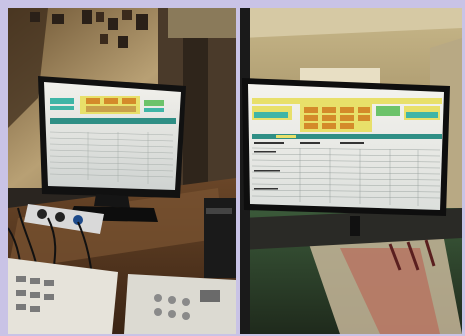 This screenshot has height=336, width=465. What do you see at coordinates (112, 201) in the screenshot?
I see `monitor-neck` at bounding box center [112, 201].